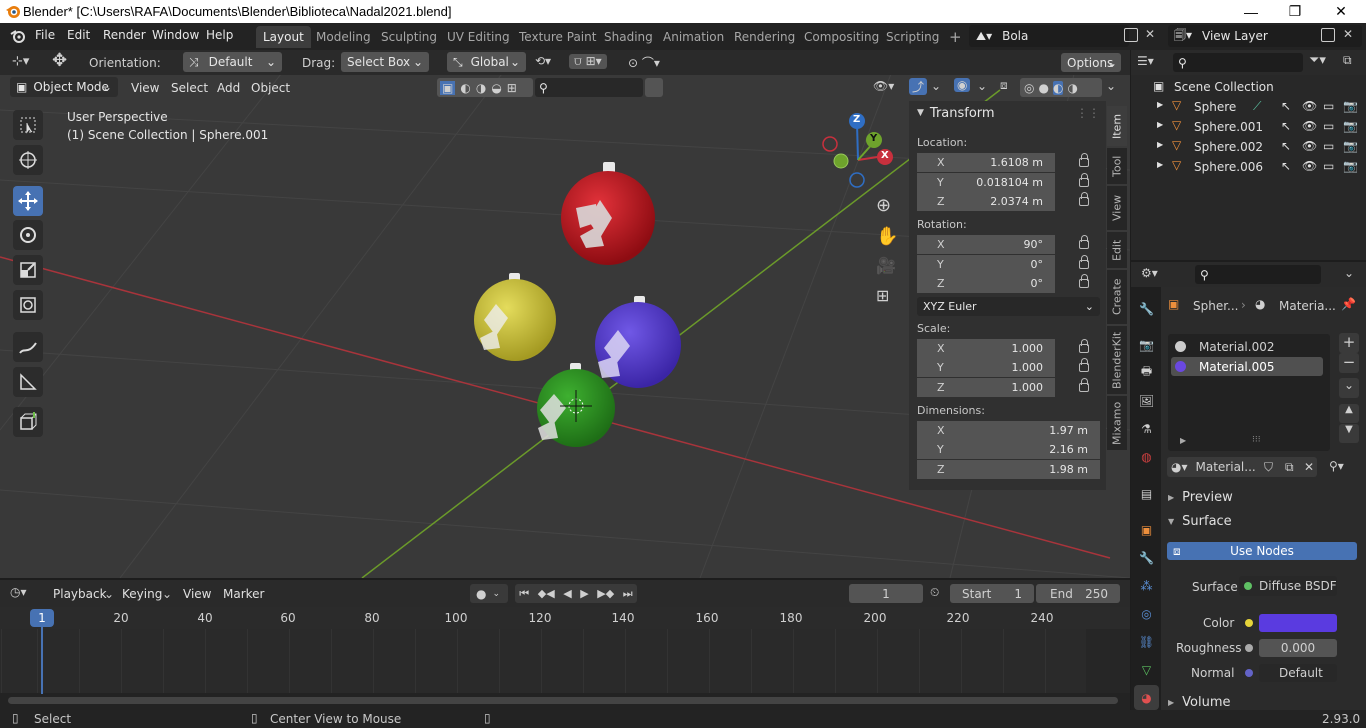 The width and height of the screenshot is (1366, 728). What do you see at coordinates (20, 61) in the screenshot?
I see `tool-icon: ⊹▾` at bounding box center [20, 61].